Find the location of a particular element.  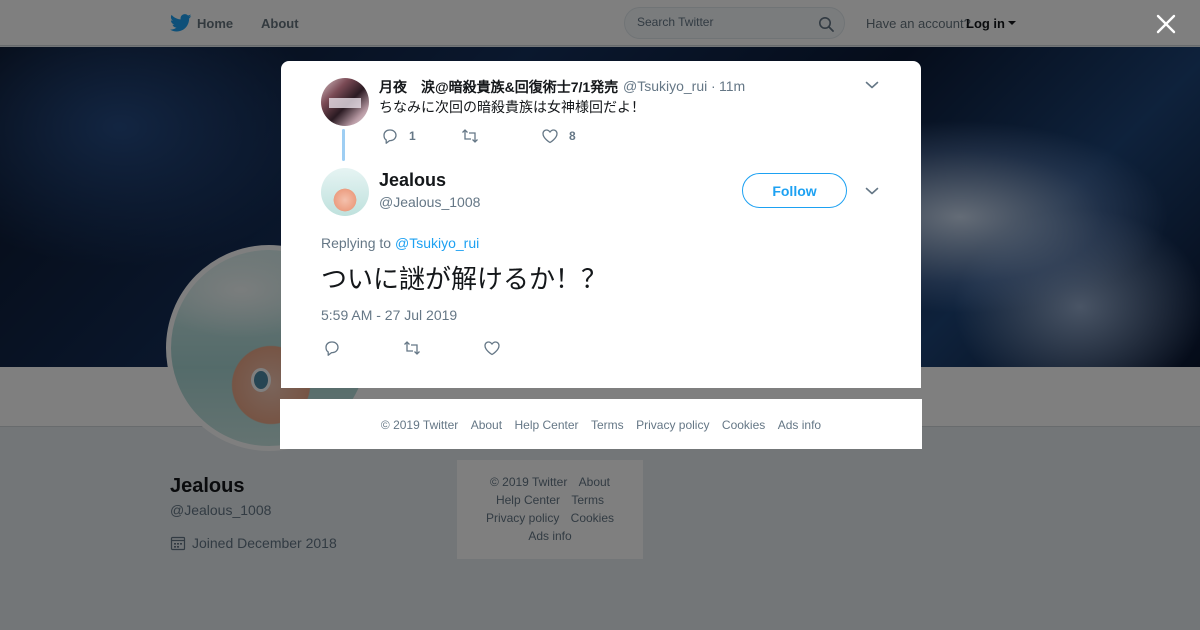

footer-help-link: Help Center is located at coordinates (547, 425).